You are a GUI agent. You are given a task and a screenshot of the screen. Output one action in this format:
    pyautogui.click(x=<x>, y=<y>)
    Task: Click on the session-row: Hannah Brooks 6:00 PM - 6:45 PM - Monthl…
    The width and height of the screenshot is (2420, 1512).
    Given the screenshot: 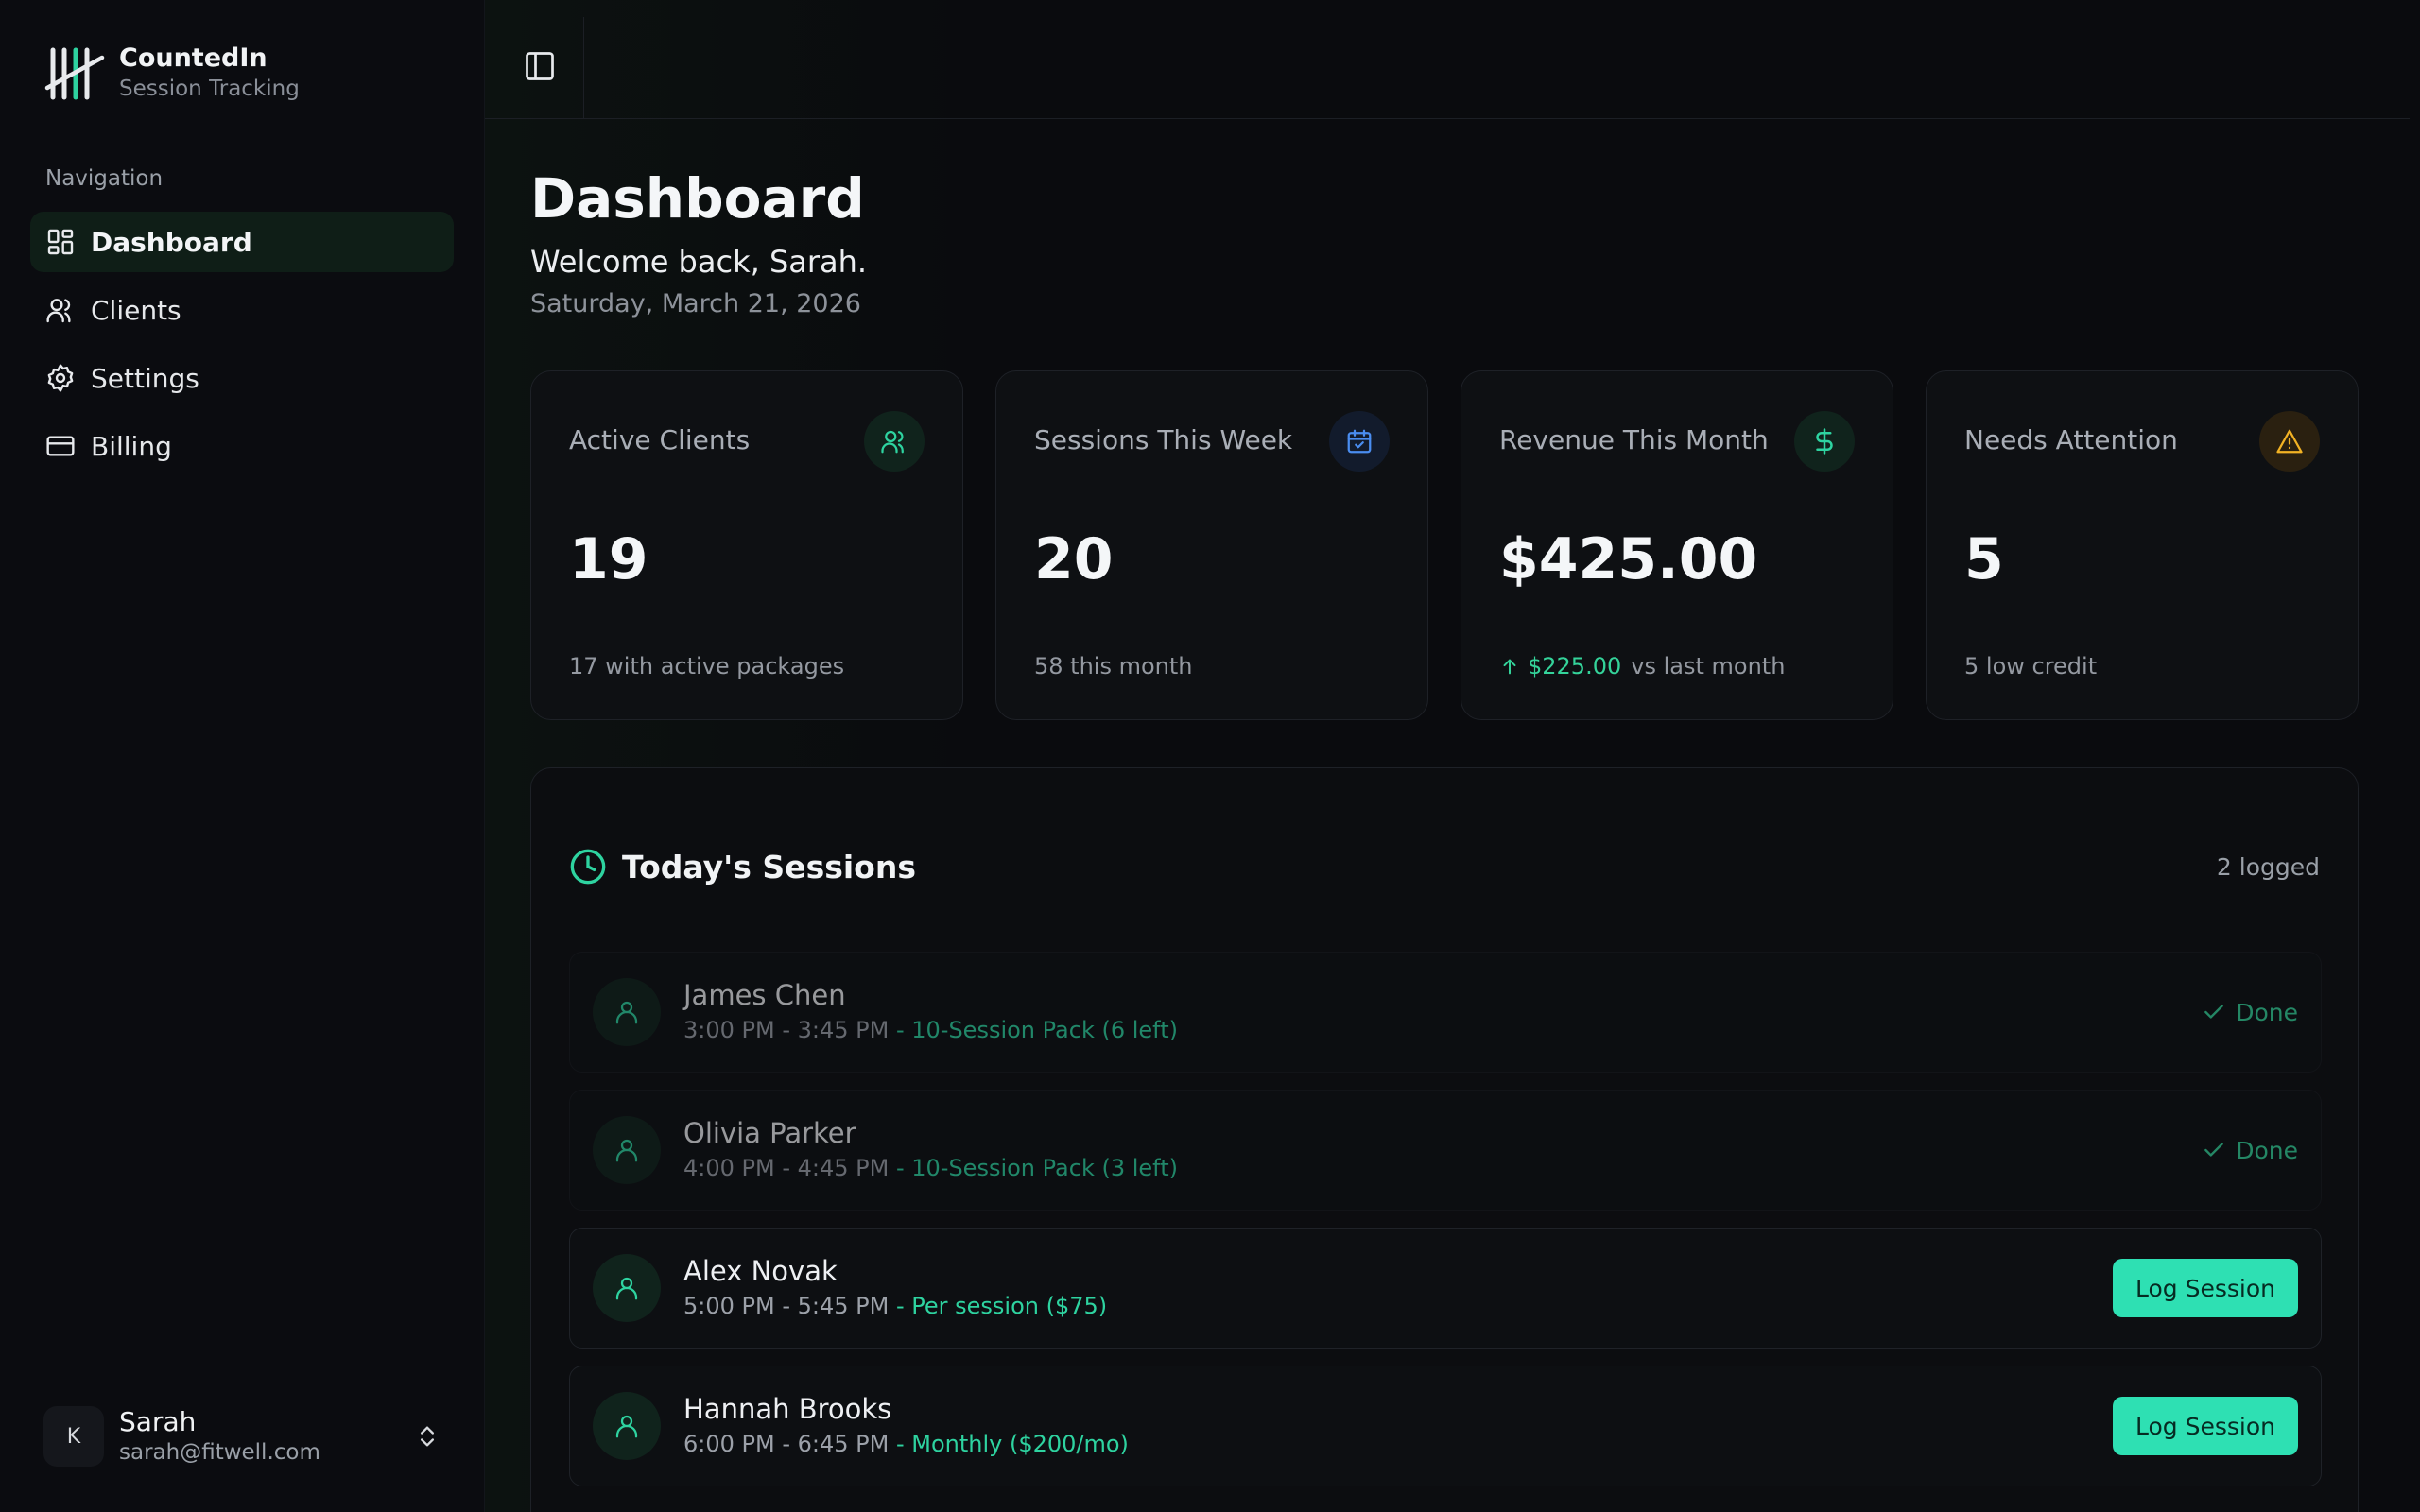 What is the action you would take?
    pyautogui.click(x=1445, y=1426)
    